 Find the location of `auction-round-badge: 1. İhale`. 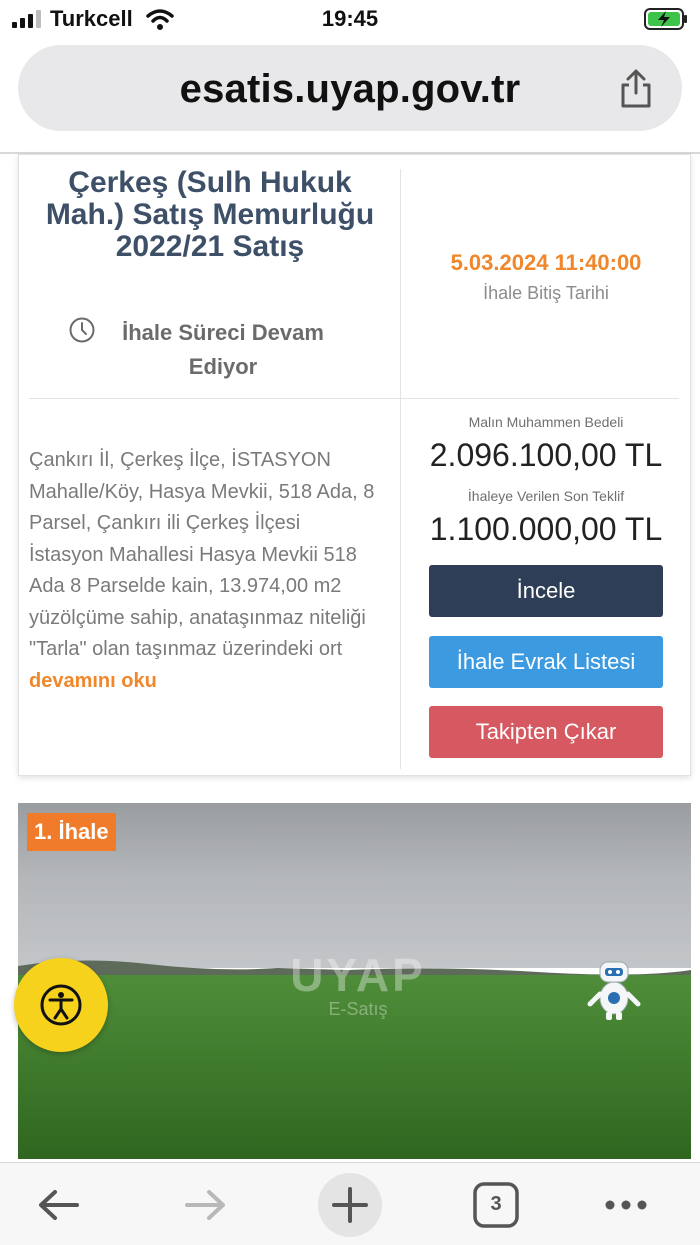

auction-round-badge: 1. İhale is located at coordinates (71, 832).